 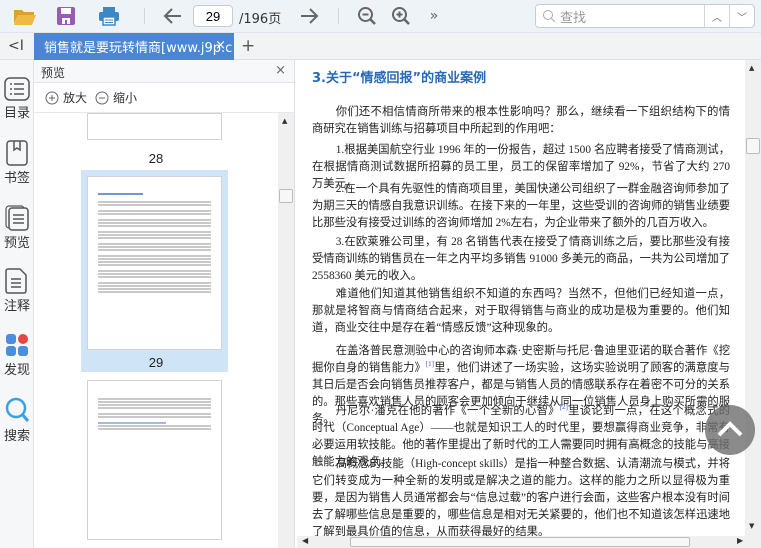 What do you see at coordinates (173, 16) in the screenshot?
I see `arrow-left-icon` at bounding box center [173, 16].